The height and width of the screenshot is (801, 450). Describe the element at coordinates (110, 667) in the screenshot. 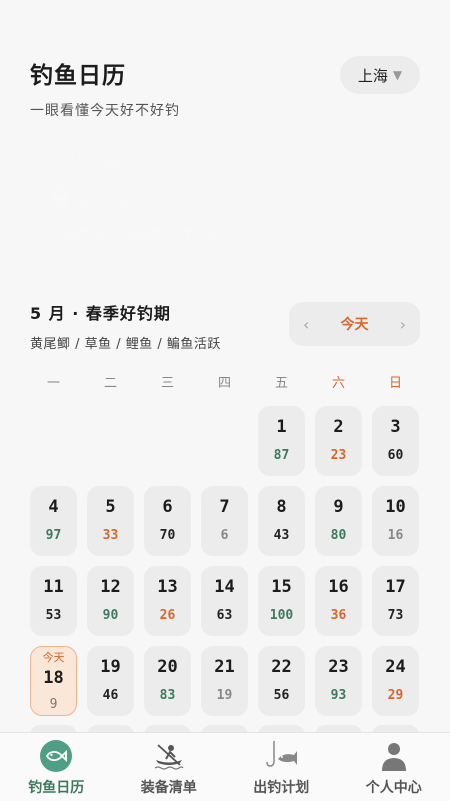

I see `day-number: 19` at that location.